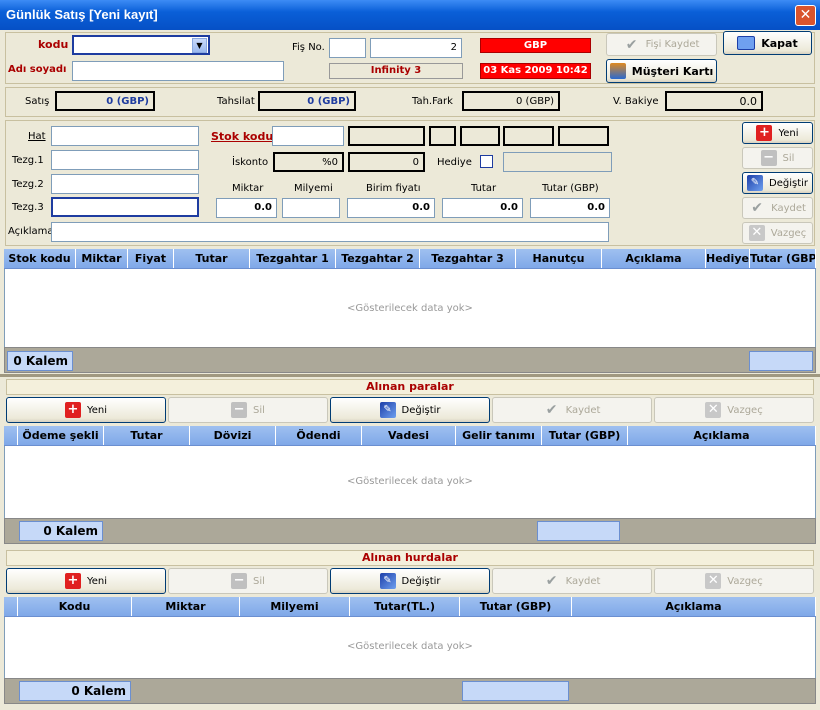 This screenshot has width=820, height=710. Describe the element at coordinates (432, 101) in the screenshot. I see `tahfark-label: Tah.Fark` at that location.